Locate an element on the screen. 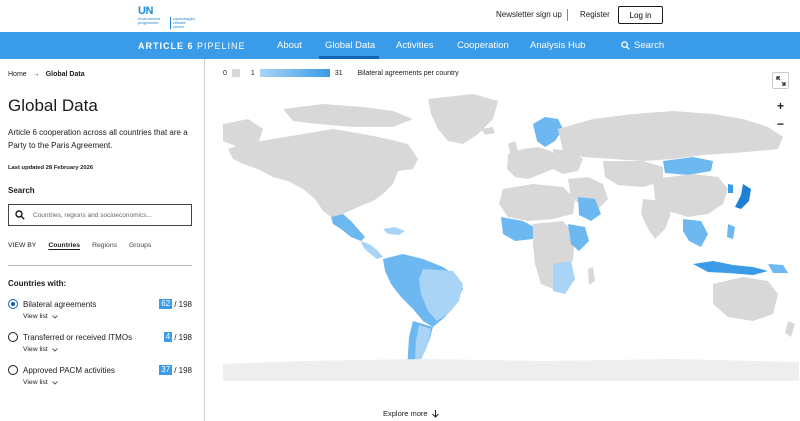  logo-subtitle-2: copenhagen climate centre is located at coordinates (183, 23).